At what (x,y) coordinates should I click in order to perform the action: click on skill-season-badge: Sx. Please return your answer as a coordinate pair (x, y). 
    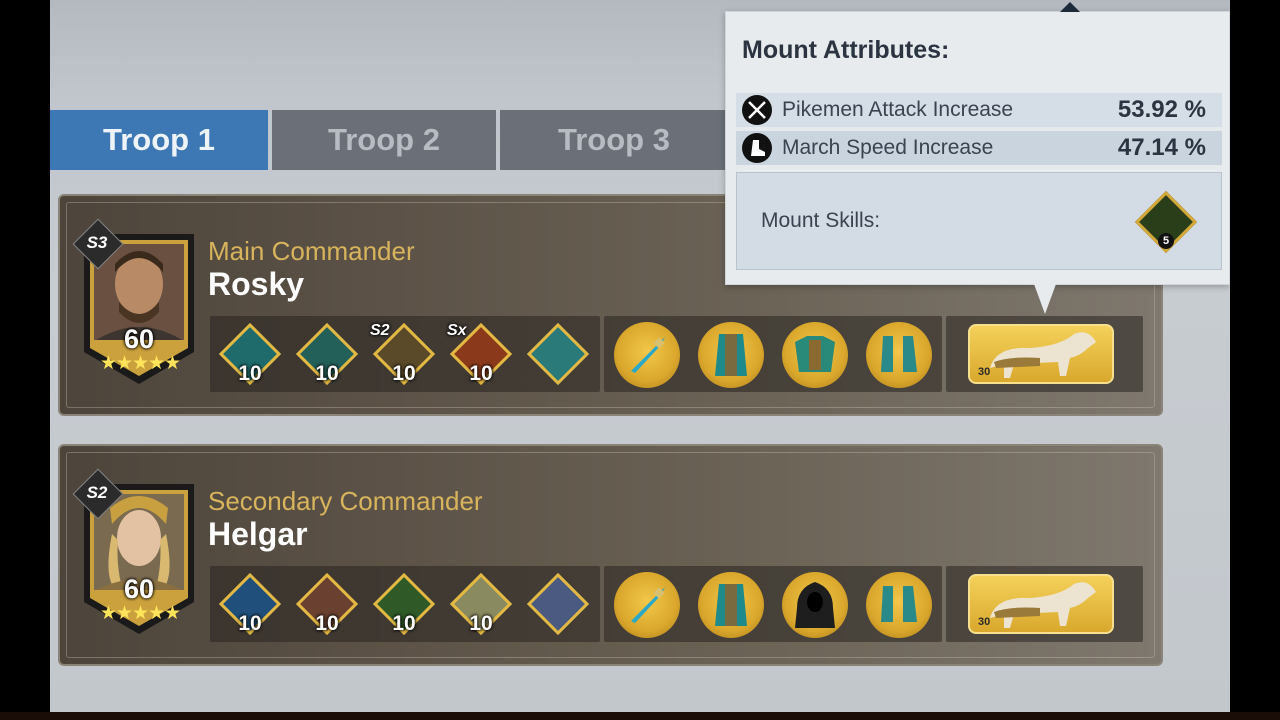
    Looking at the image, I should click on (457, 330).